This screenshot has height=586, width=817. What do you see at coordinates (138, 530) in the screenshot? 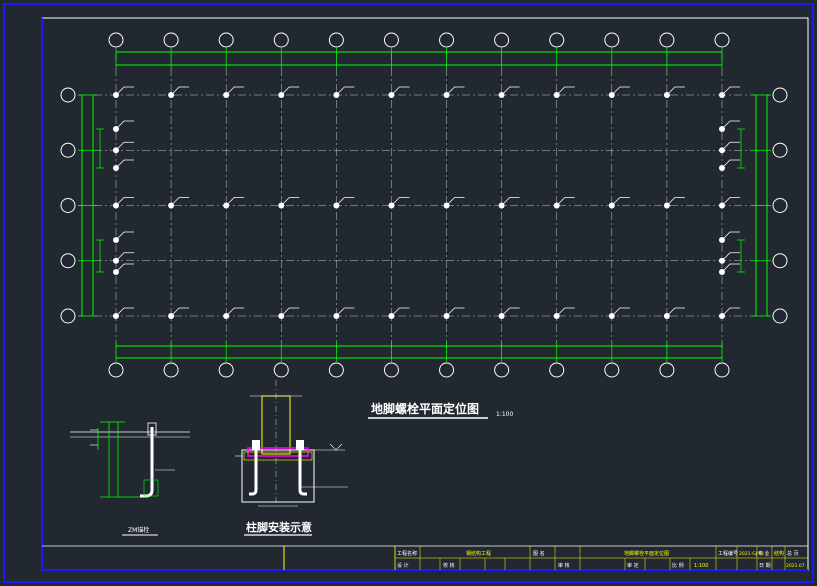
I see `anchor-bolt-detail-label: ZM锚栓` at bounding box center [138, 530].